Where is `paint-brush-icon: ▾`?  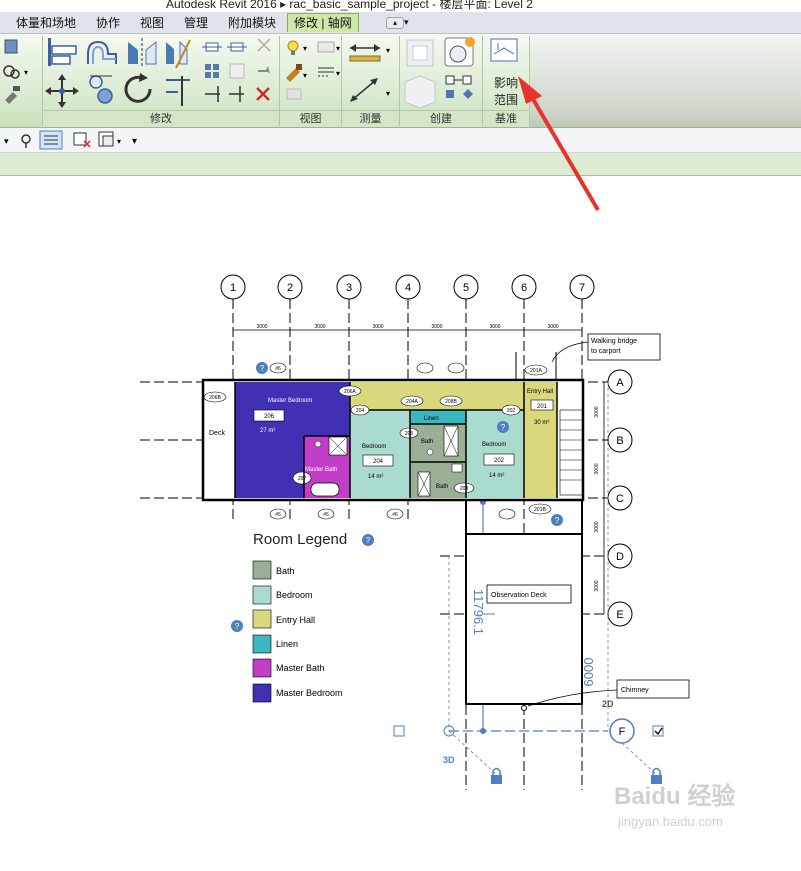 paint-brush-icon: ▾ is located at coordinates (296, 73).